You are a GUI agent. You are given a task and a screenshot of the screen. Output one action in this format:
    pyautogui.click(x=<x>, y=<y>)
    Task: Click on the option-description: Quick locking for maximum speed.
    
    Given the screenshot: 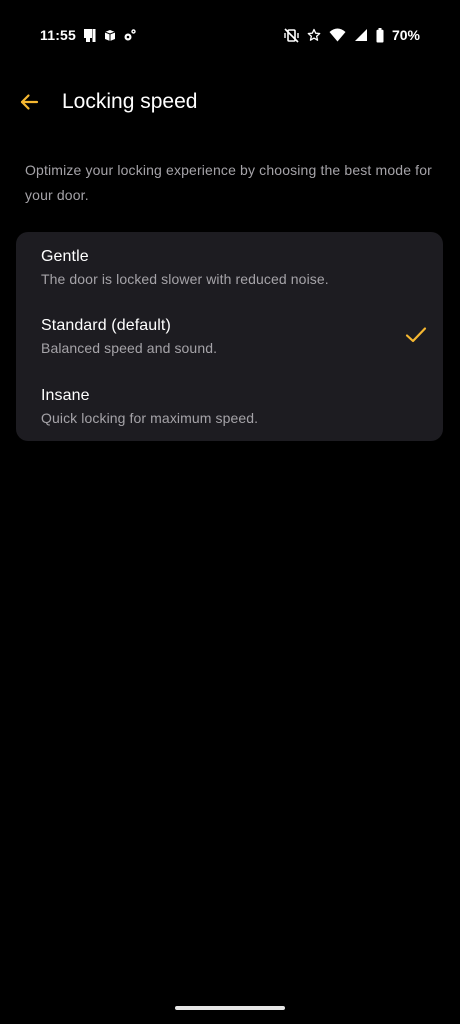 What is the action you would take?
    pyautogui.click(x=150, y=418)
    